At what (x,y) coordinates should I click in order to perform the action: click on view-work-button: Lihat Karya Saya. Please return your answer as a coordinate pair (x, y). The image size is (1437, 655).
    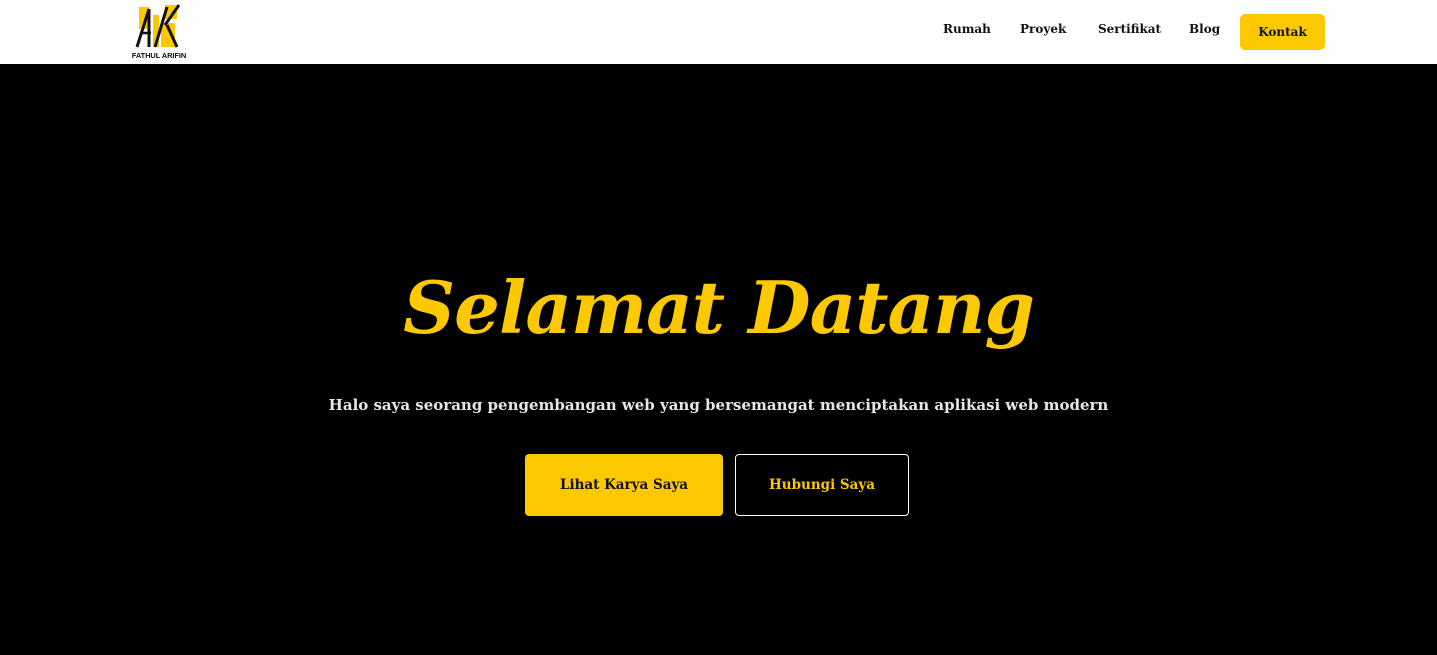
    Looking at the image, I should click on (624, 485).